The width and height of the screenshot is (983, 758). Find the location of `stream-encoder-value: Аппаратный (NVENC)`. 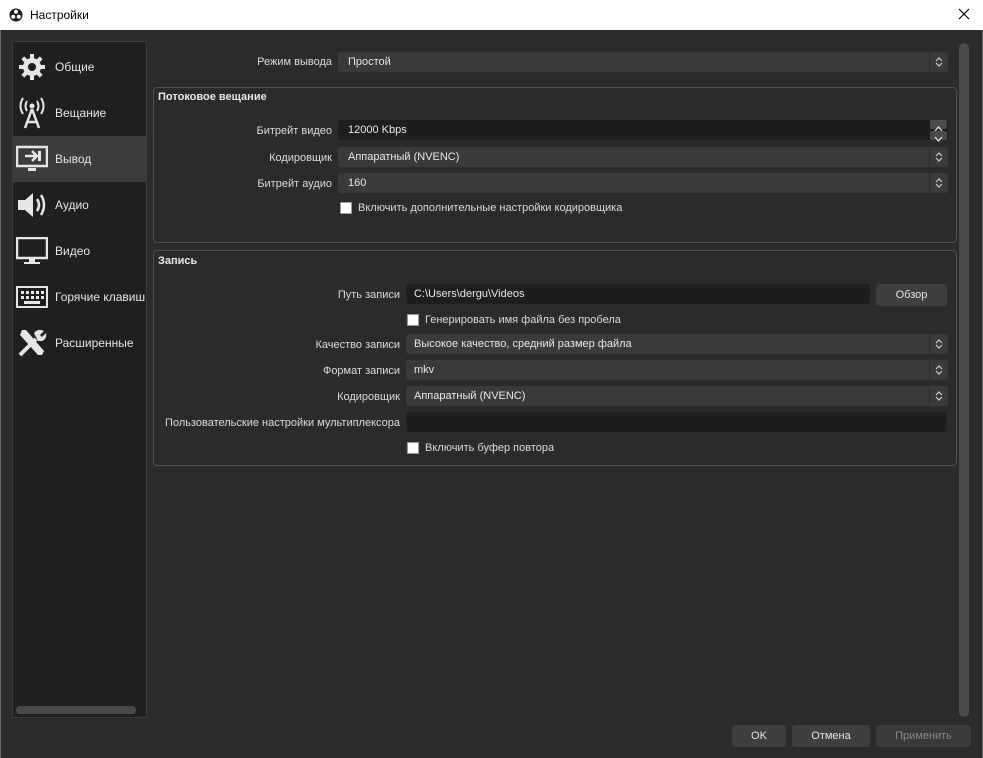

stream-encoder-value: Аппаратный (NVENC) is located at coordinates (404, 157).